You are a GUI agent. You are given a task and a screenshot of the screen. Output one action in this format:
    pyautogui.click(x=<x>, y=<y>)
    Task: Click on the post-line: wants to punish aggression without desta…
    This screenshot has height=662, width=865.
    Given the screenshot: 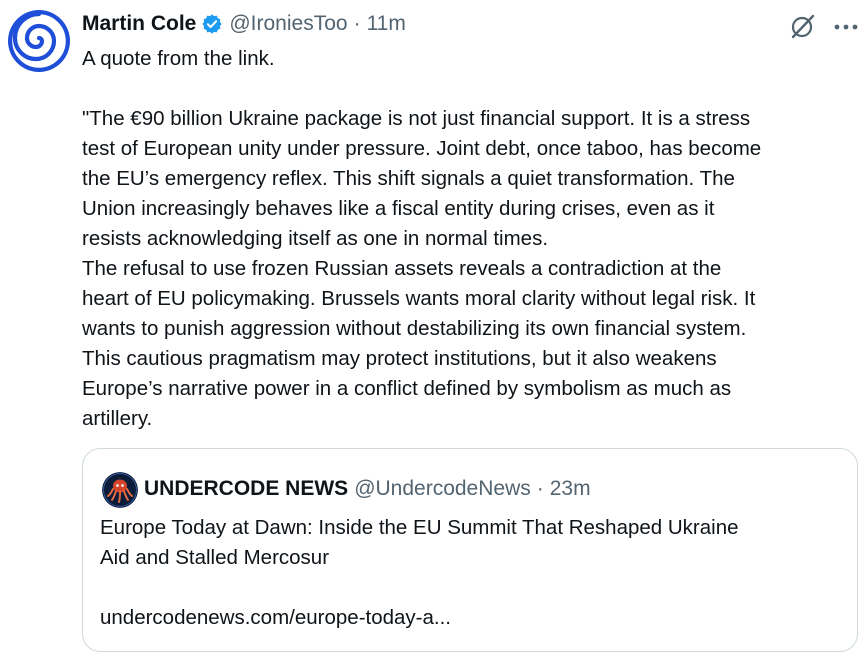 What is the action you would take?
    pyautogui.click(x=414, y=328)
    